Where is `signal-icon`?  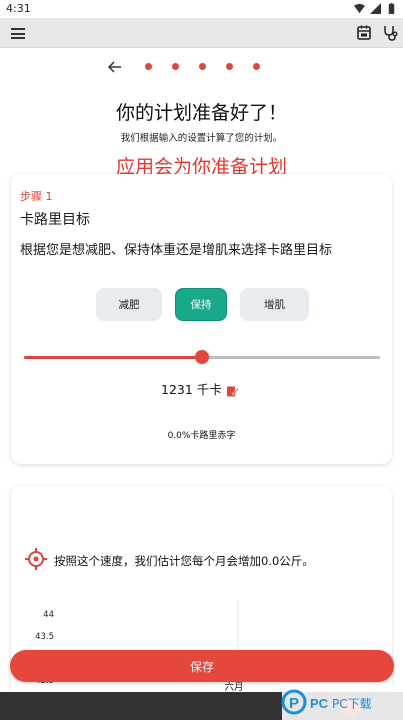
signal-icon is located at coordinates (375, 8).